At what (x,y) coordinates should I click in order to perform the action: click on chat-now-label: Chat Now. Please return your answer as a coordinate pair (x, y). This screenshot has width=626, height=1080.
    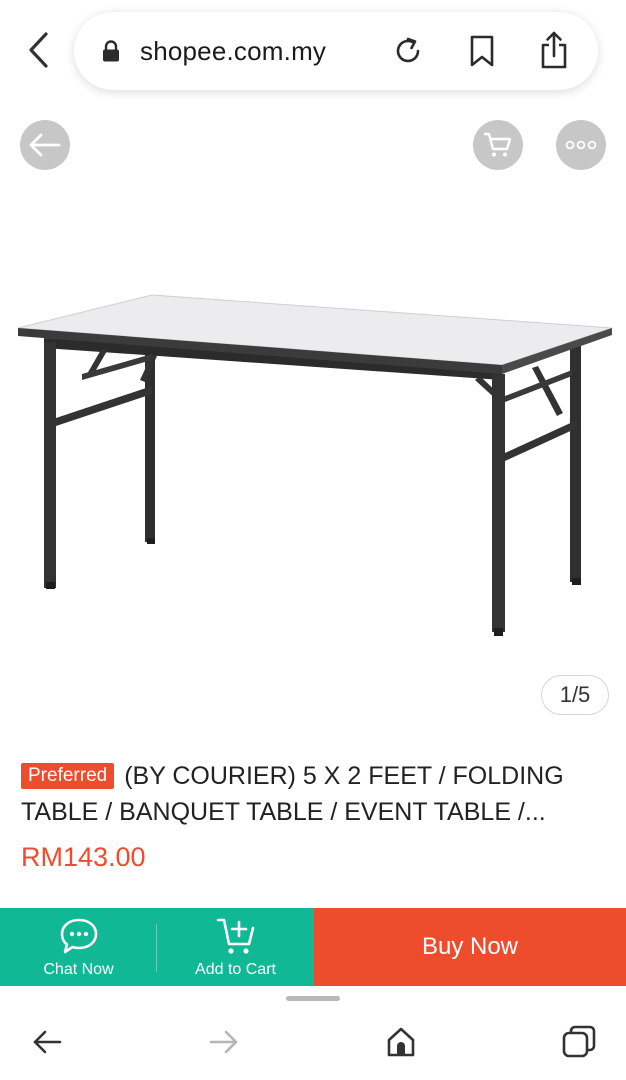
    Looking at the image, I should click on (78, 969).